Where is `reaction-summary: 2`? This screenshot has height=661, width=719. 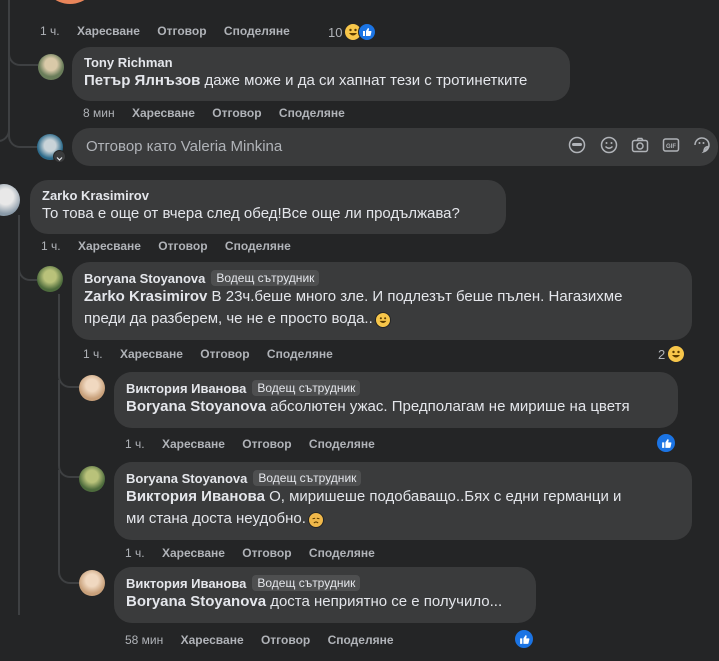
reaction-summary: 2 is located at coordinates (672, 354).